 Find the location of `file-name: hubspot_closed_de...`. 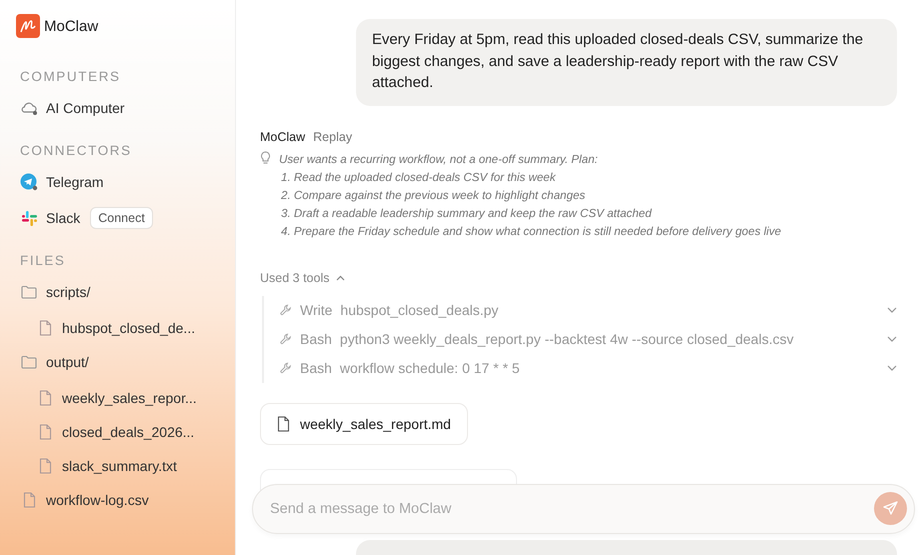

file-name: hubspot_closed_de... is located at coordinates (129, 328).